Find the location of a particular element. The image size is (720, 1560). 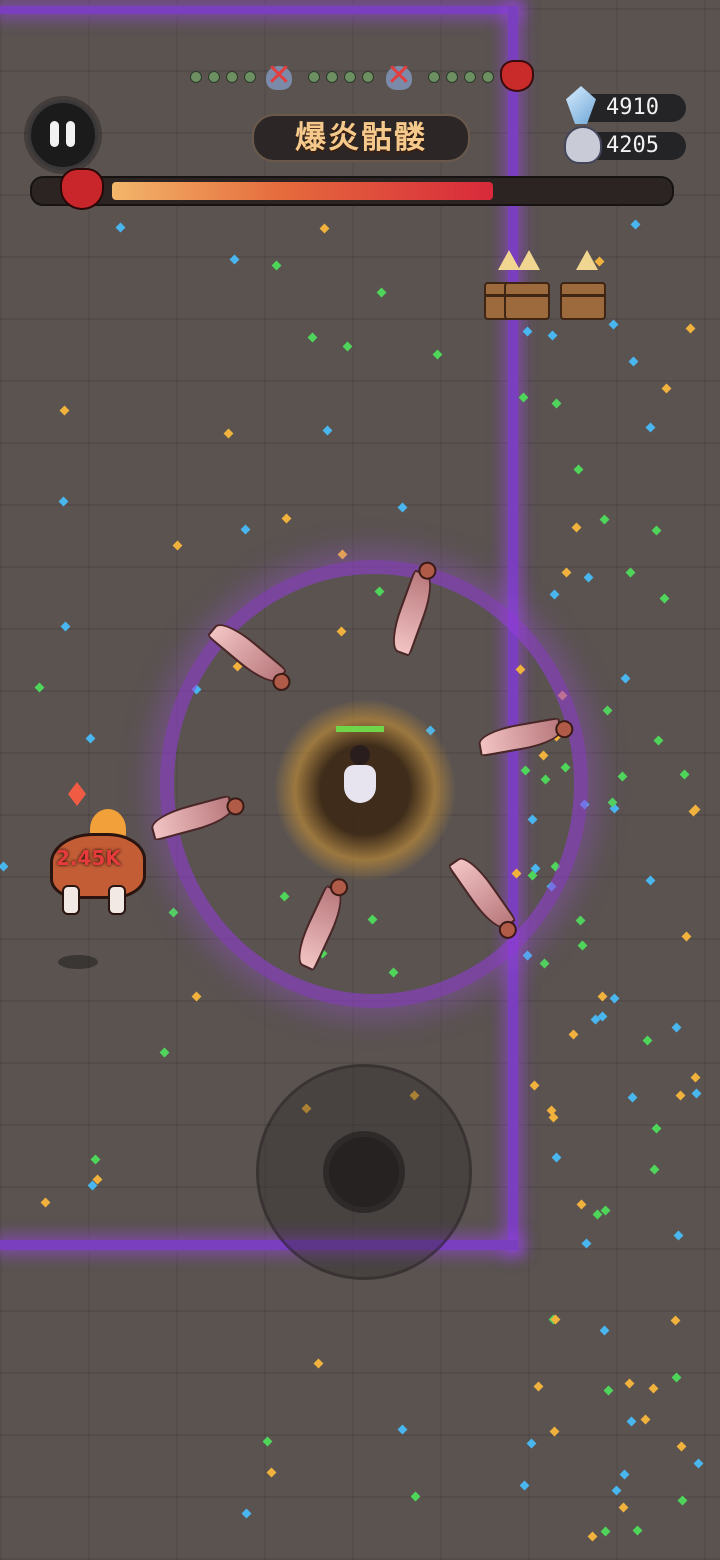

boss-health-bar is located at coordinates (352, 191).